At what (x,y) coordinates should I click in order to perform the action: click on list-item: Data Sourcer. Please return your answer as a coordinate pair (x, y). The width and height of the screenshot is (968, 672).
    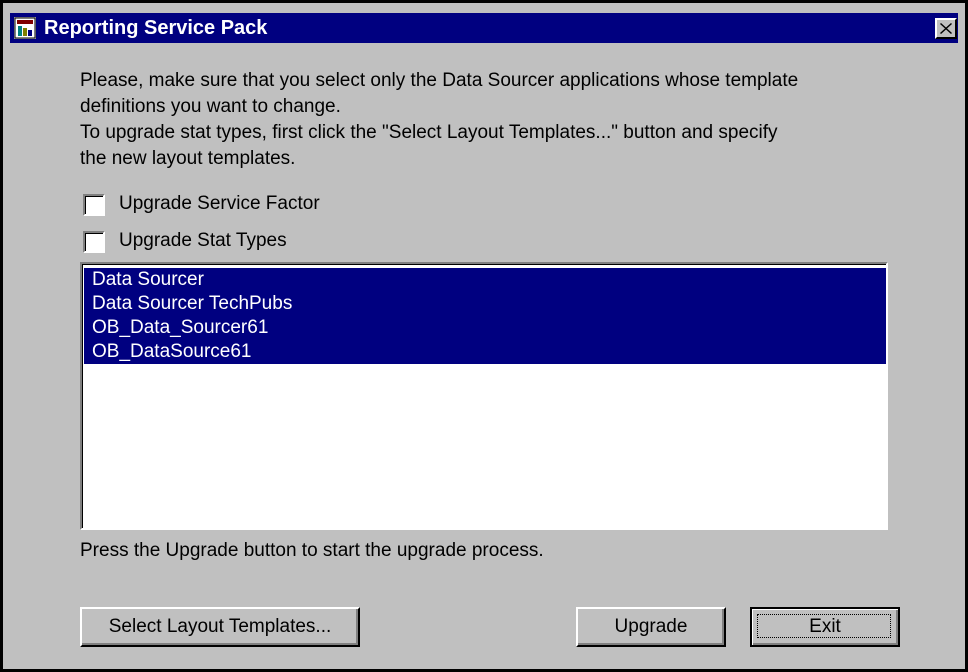
    Looking at the image, I should click on (485, 280).